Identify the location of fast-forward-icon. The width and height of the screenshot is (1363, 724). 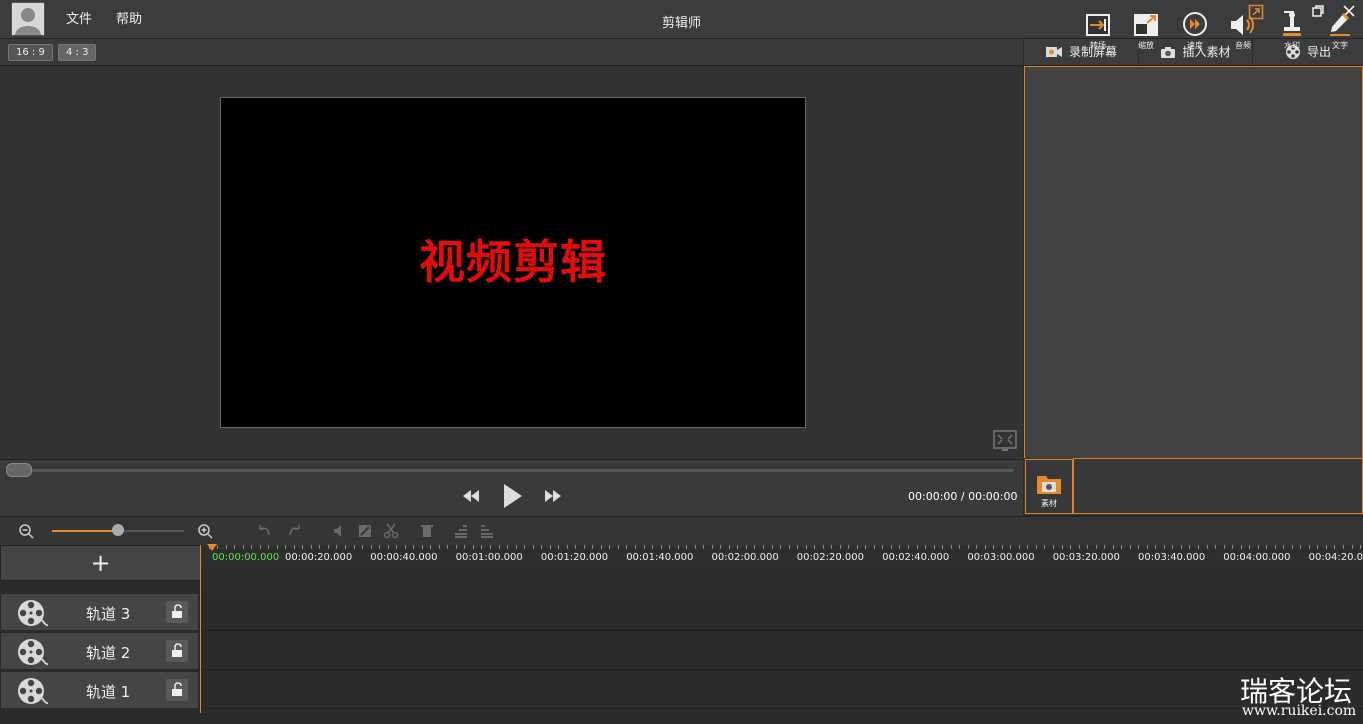
(553, 497).